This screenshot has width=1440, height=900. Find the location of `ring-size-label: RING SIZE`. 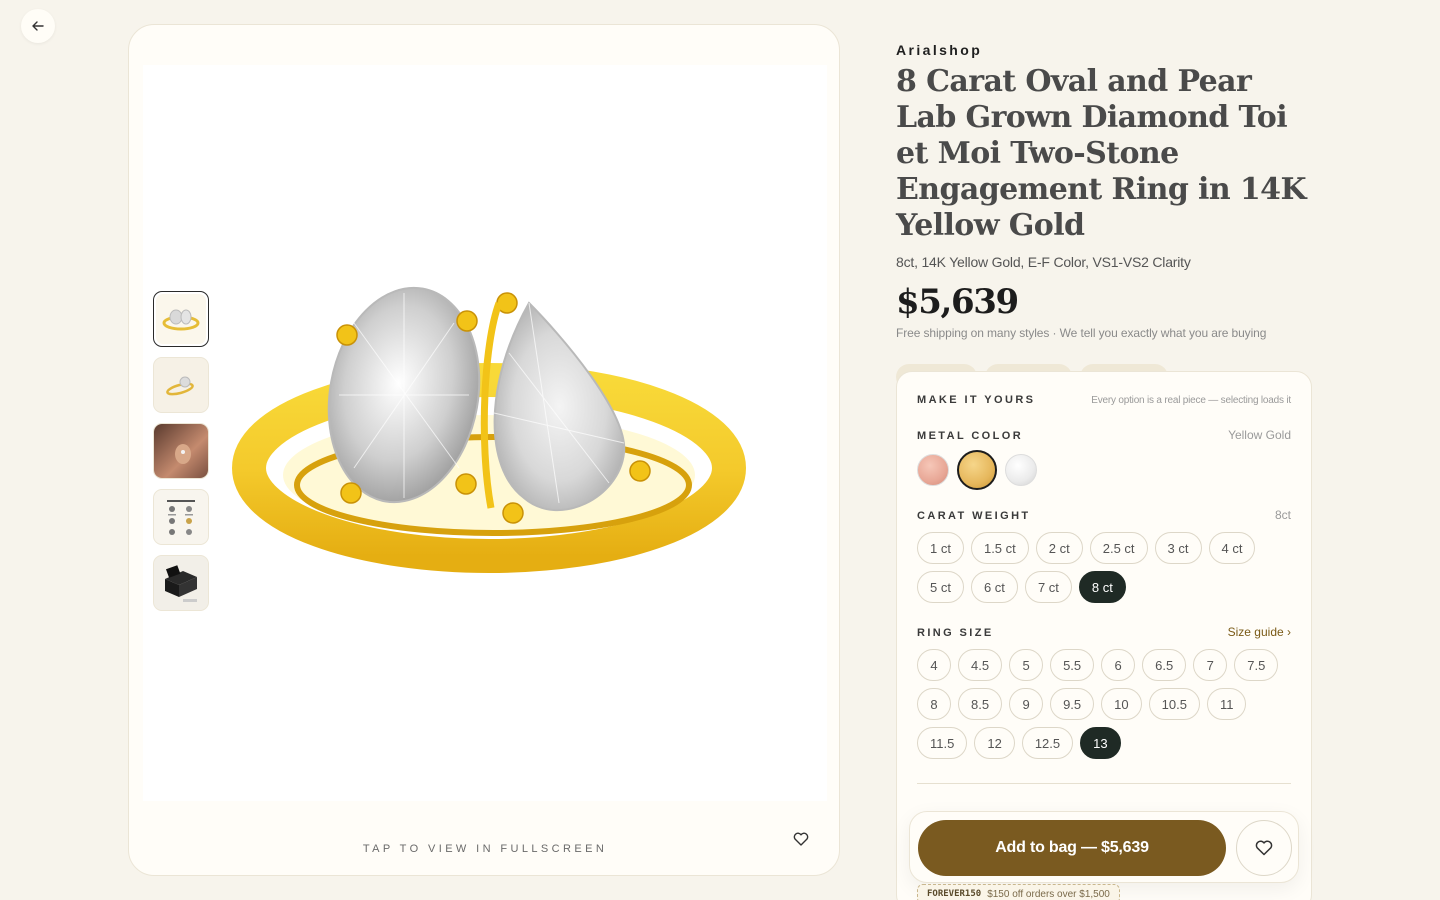

ring-size-label: RING SIZE is located at coordinates (955, 633).